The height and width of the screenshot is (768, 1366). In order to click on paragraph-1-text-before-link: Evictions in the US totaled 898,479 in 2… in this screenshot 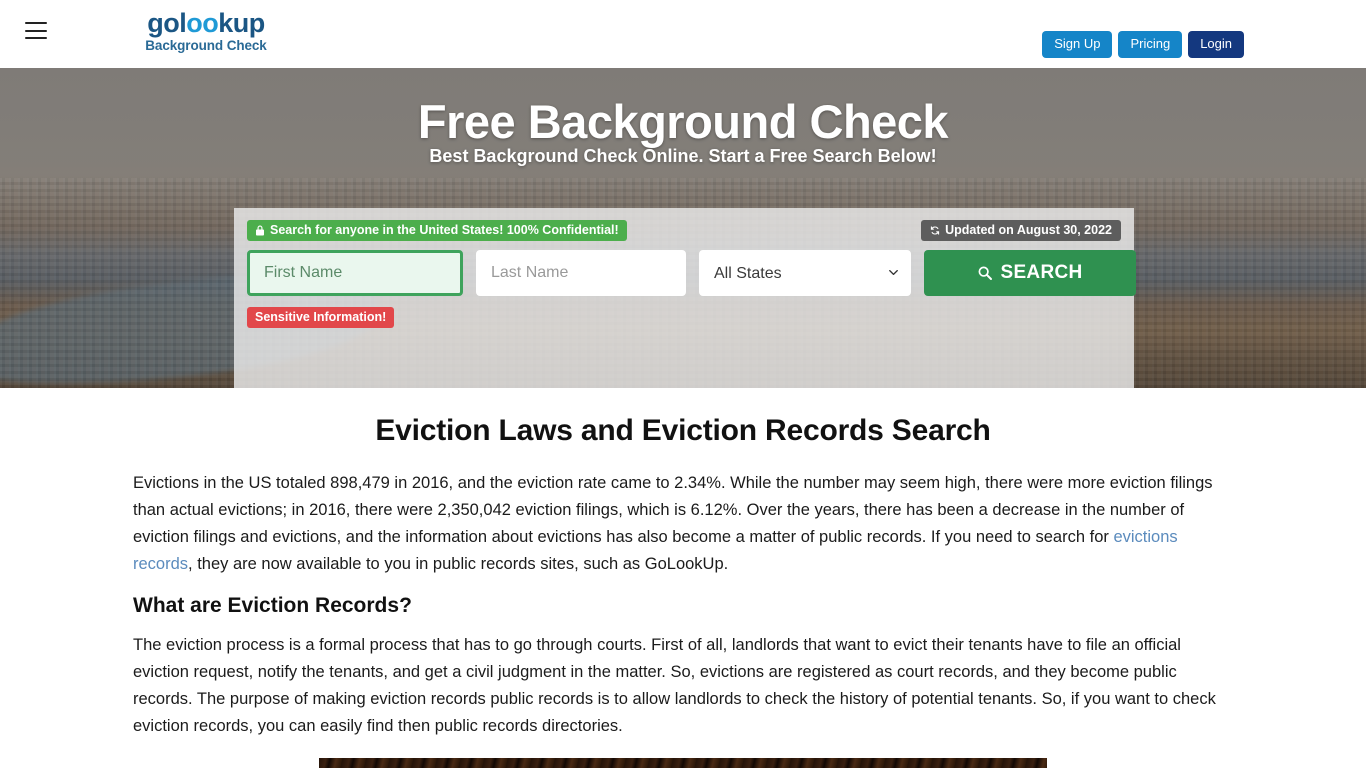, I will do `click(673, 510)`.